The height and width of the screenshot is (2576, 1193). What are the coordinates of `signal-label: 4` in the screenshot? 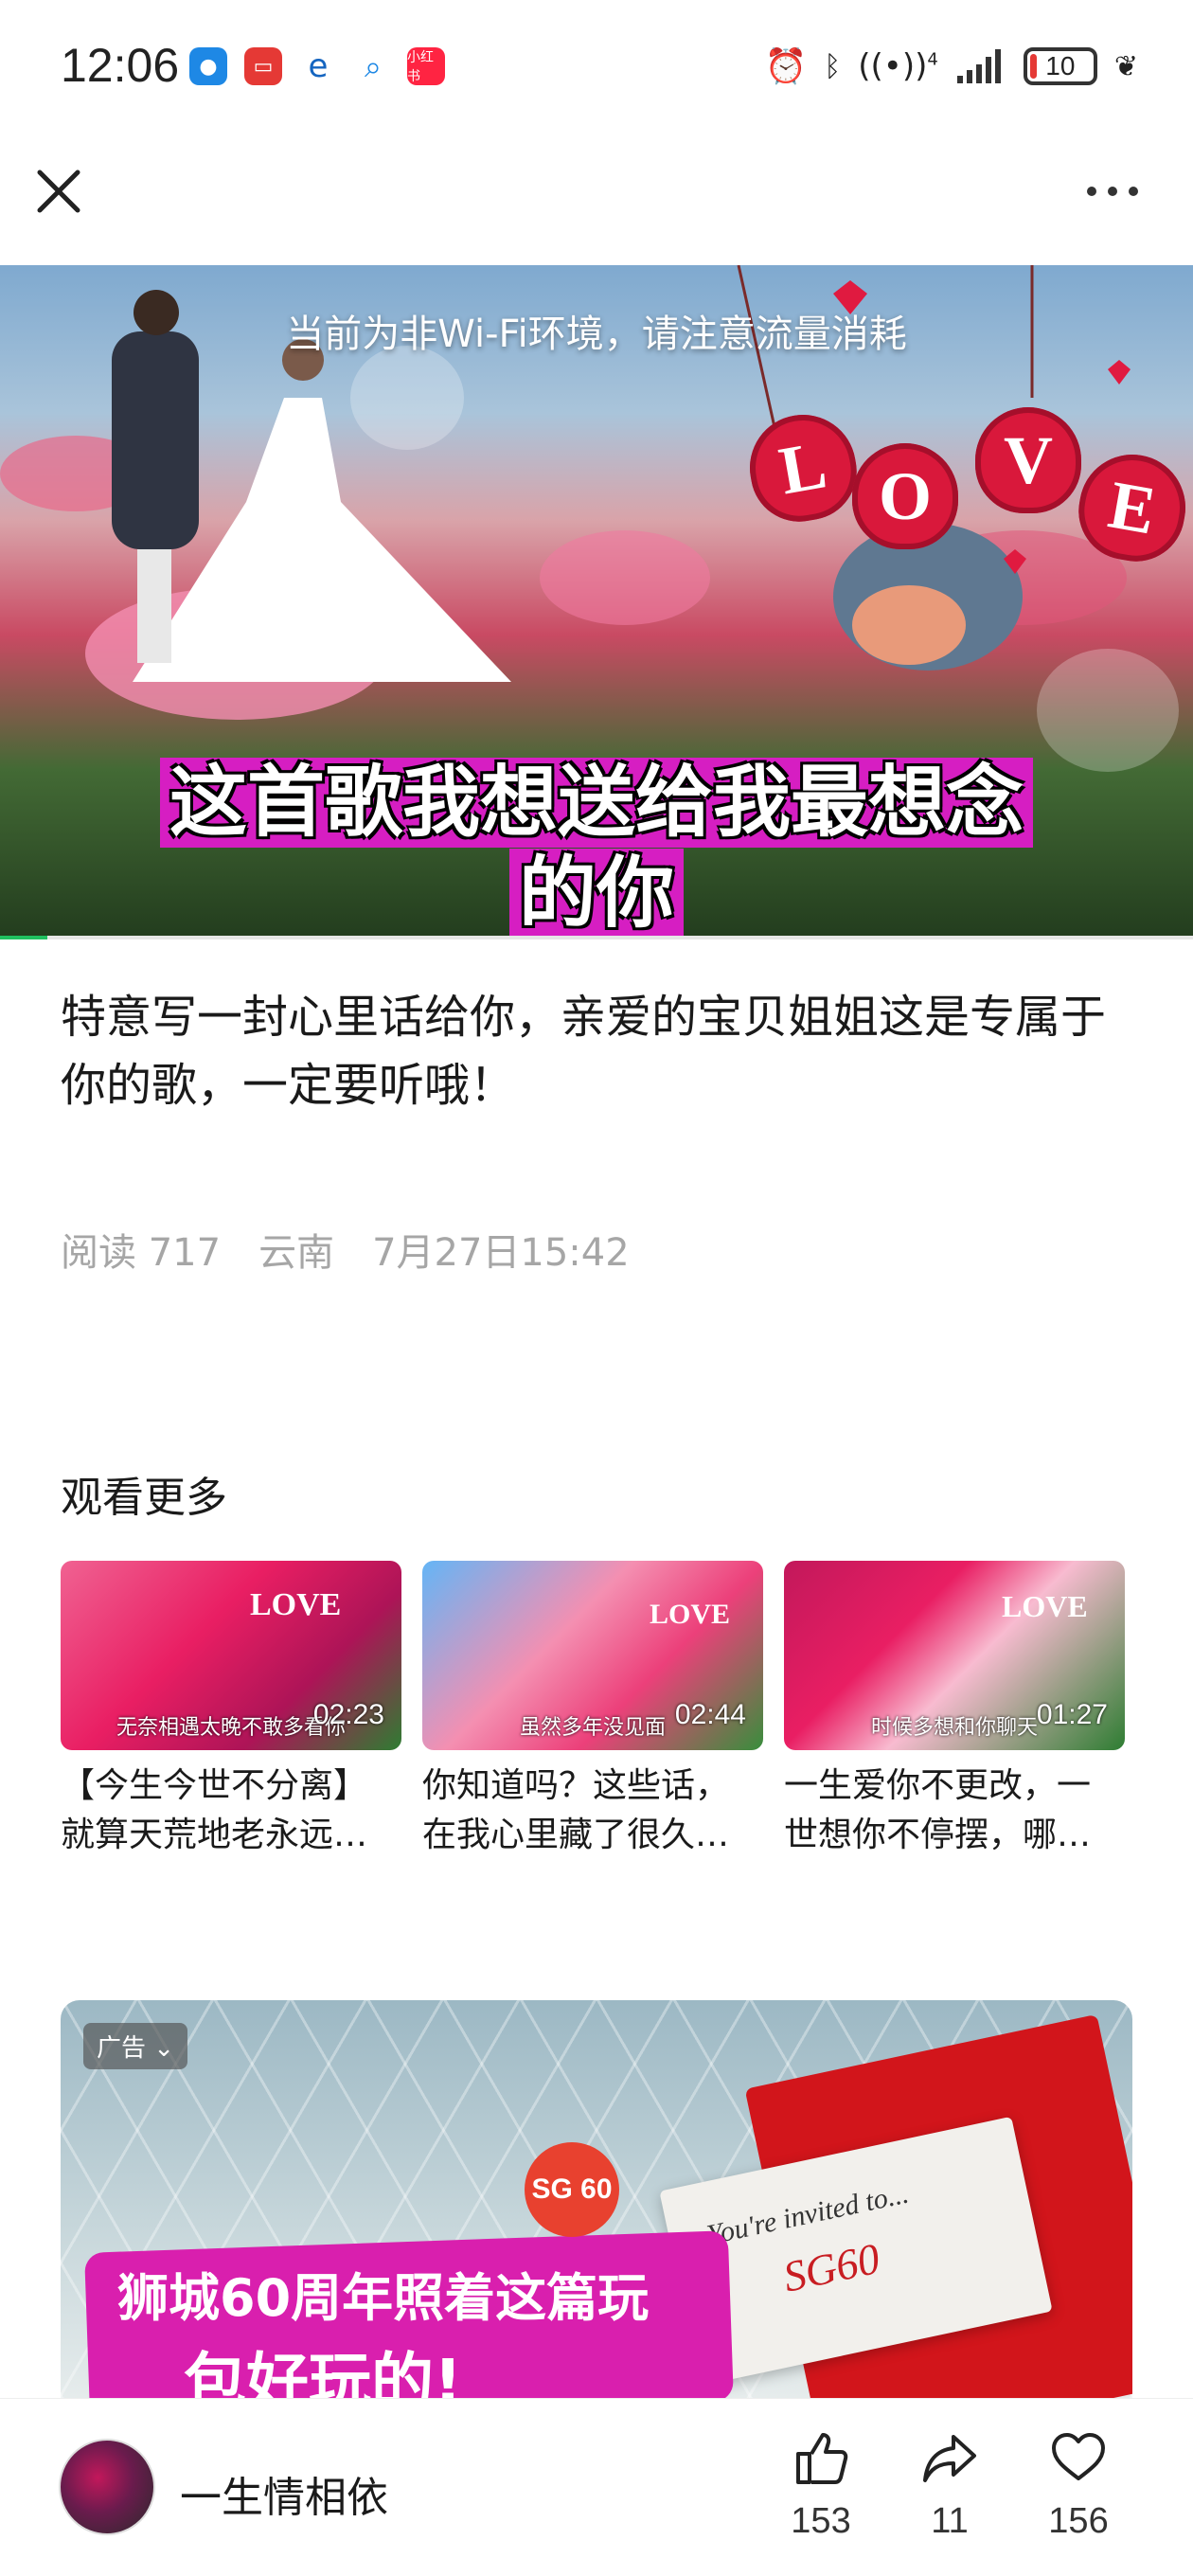 It's located at (932, 59).